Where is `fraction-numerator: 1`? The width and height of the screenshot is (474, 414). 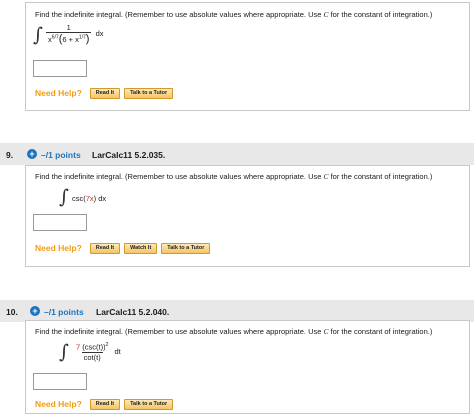 fraction-numerator: 1 is located at coordinates (68, 27).